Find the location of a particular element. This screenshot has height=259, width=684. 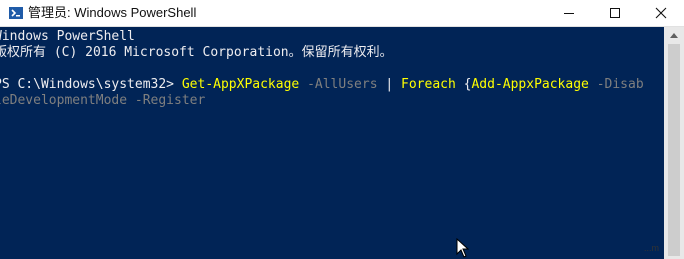

command-add-appxpackage: Add-AppxPackage is located at coordinates (530, 84).